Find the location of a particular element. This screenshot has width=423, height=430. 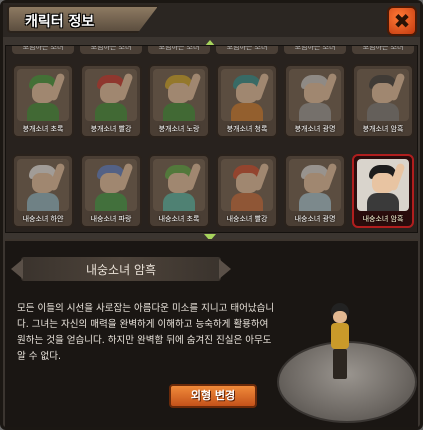

character-slot: 내숭소녀 하얀 is located at coordinates (43, 191).